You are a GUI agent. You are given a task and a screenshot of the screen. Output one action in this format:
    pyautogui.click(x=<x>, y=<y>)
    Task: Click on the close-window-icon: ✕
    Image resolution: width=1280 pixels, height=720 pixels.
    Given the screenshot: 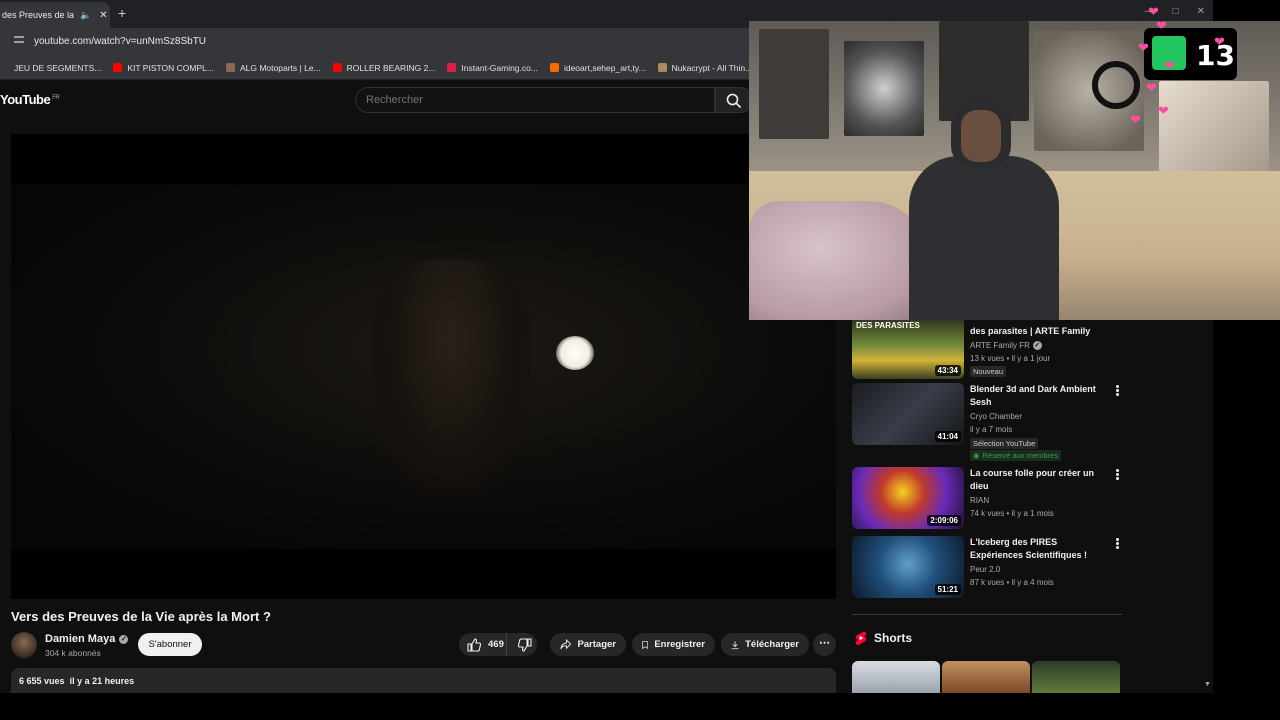 What is the action you would take?
    pyautogui.click(x=1201, y=11)
    